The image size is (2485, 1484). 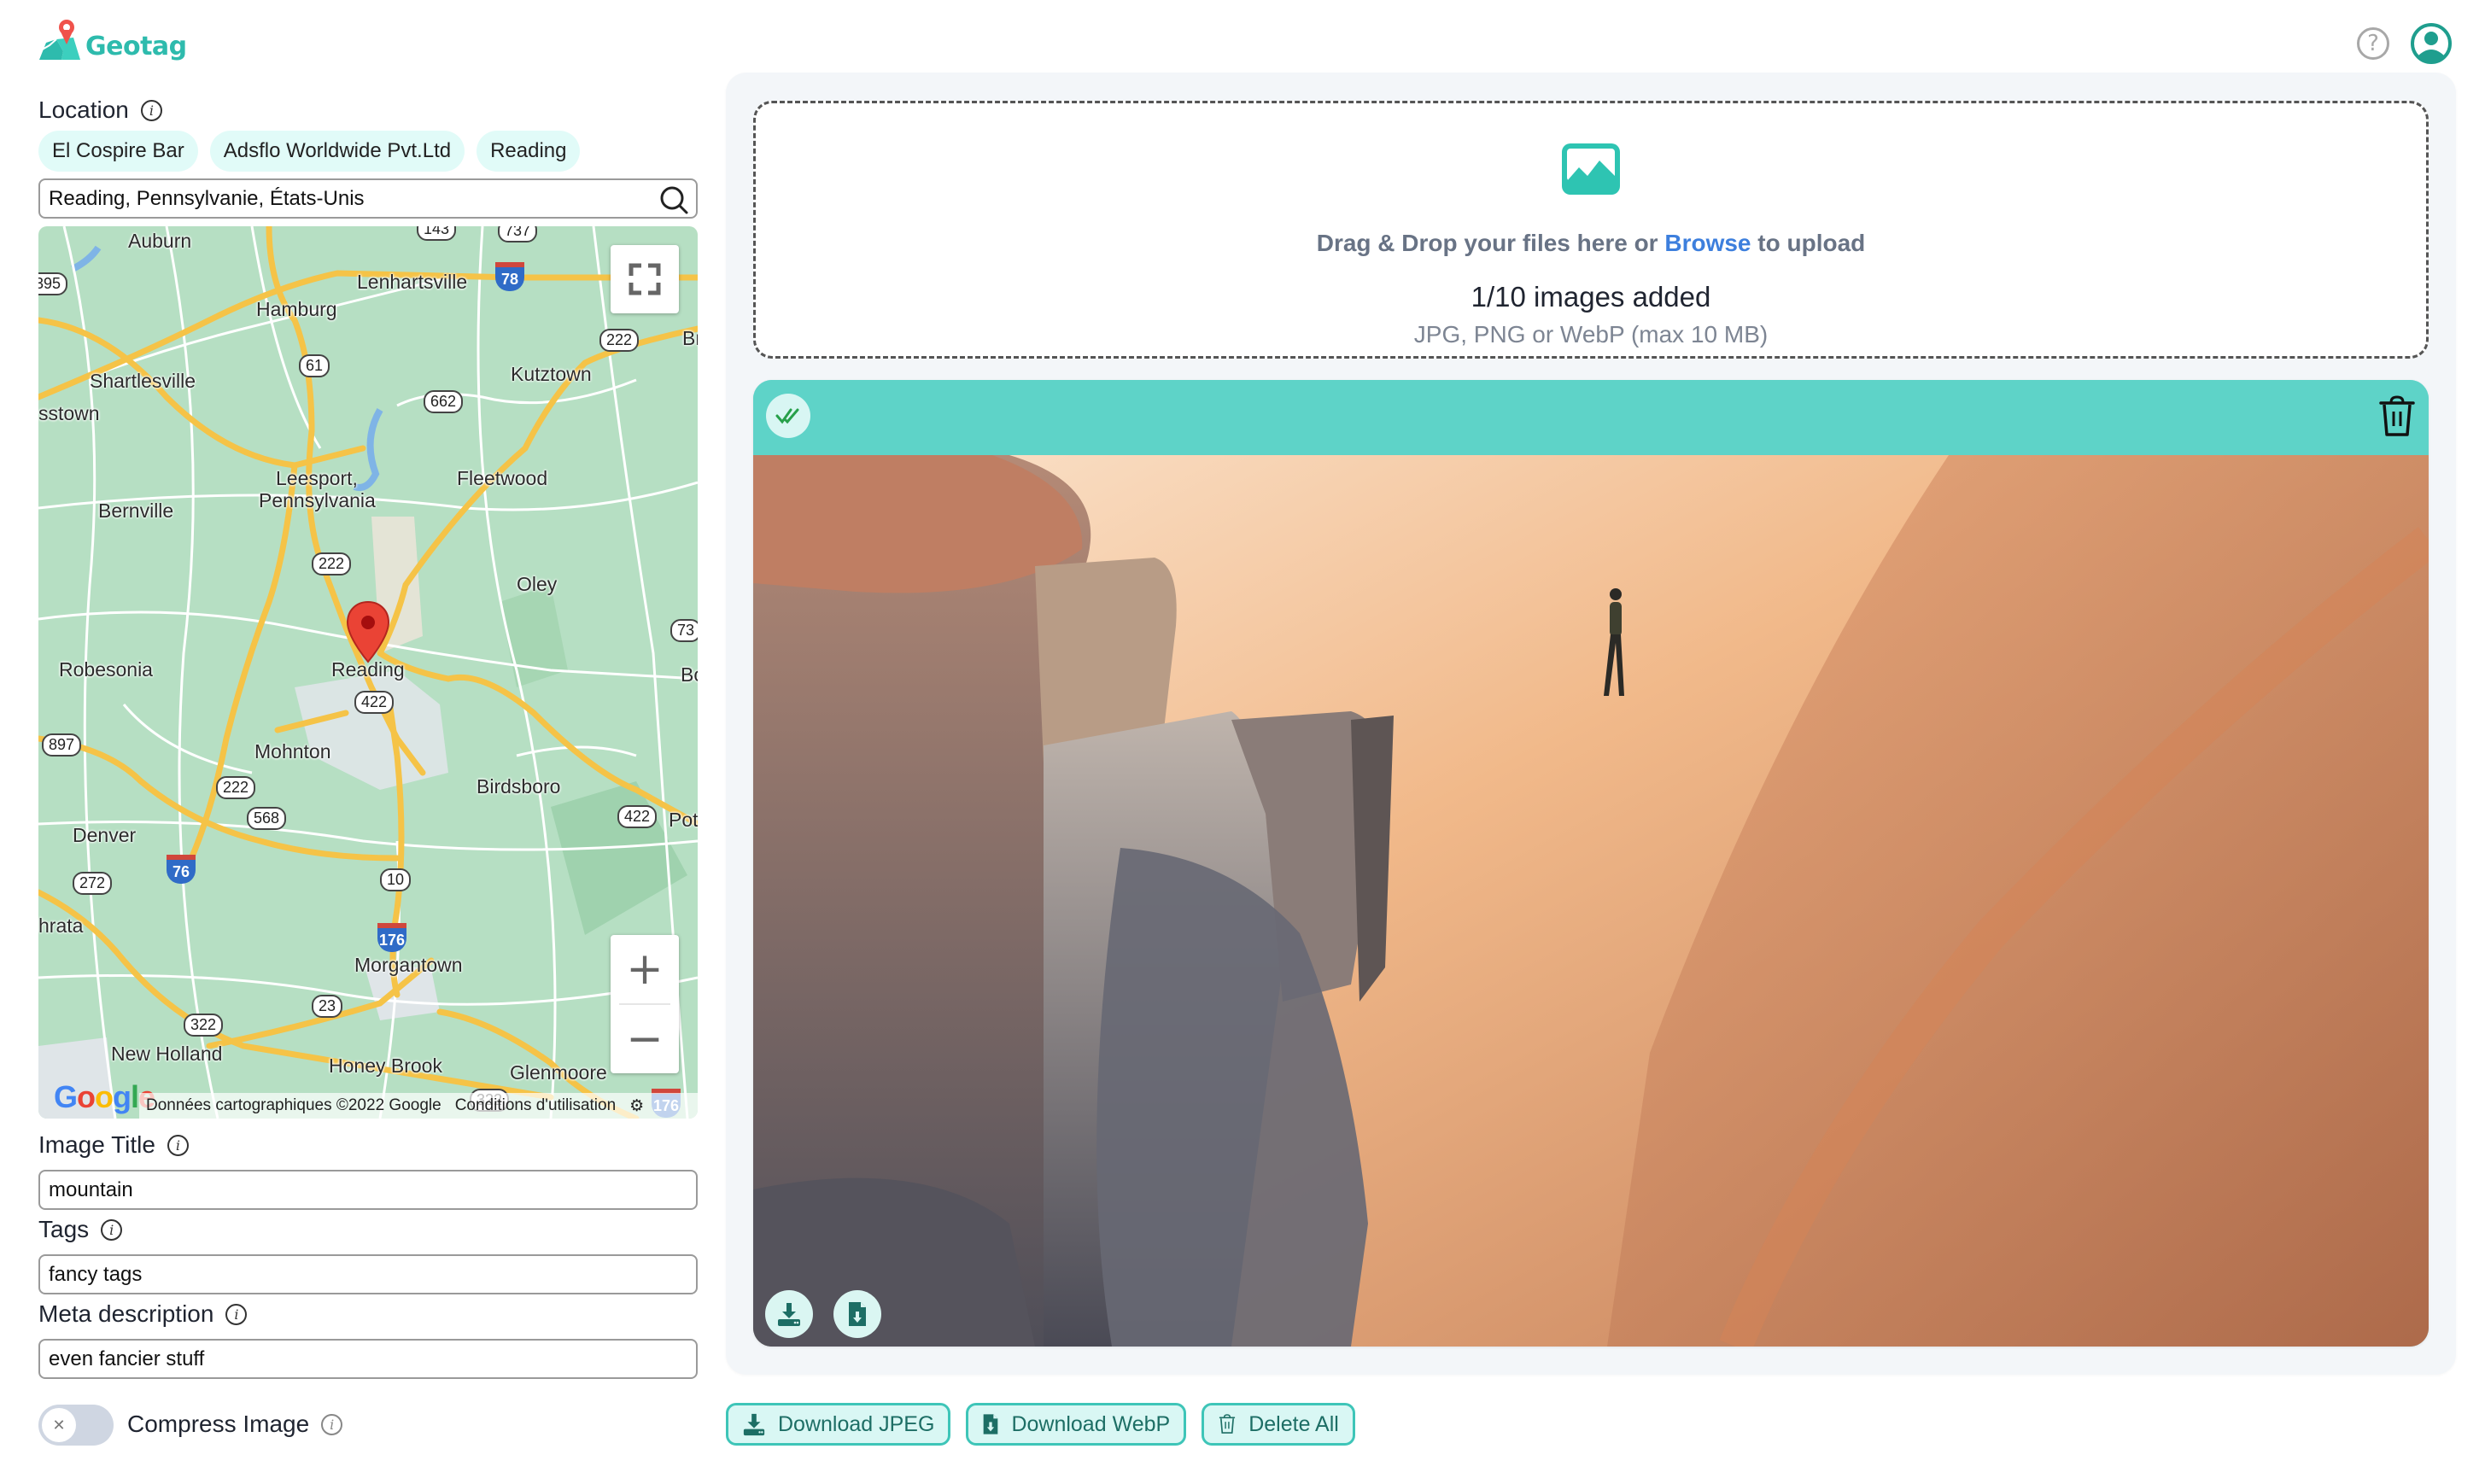 What do you see at coordinates (80, 1229) in the screenshot?
I see `tags-label: Tags i` at bounding box center [80, 1229].